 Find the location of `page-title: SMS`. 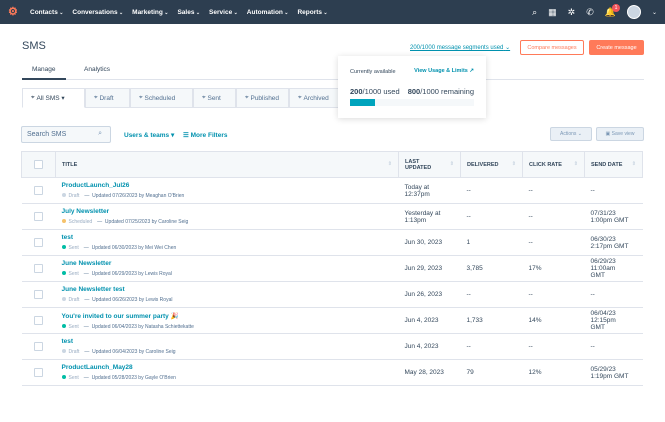

page-title: SMS is located at coordinates (34, 46).